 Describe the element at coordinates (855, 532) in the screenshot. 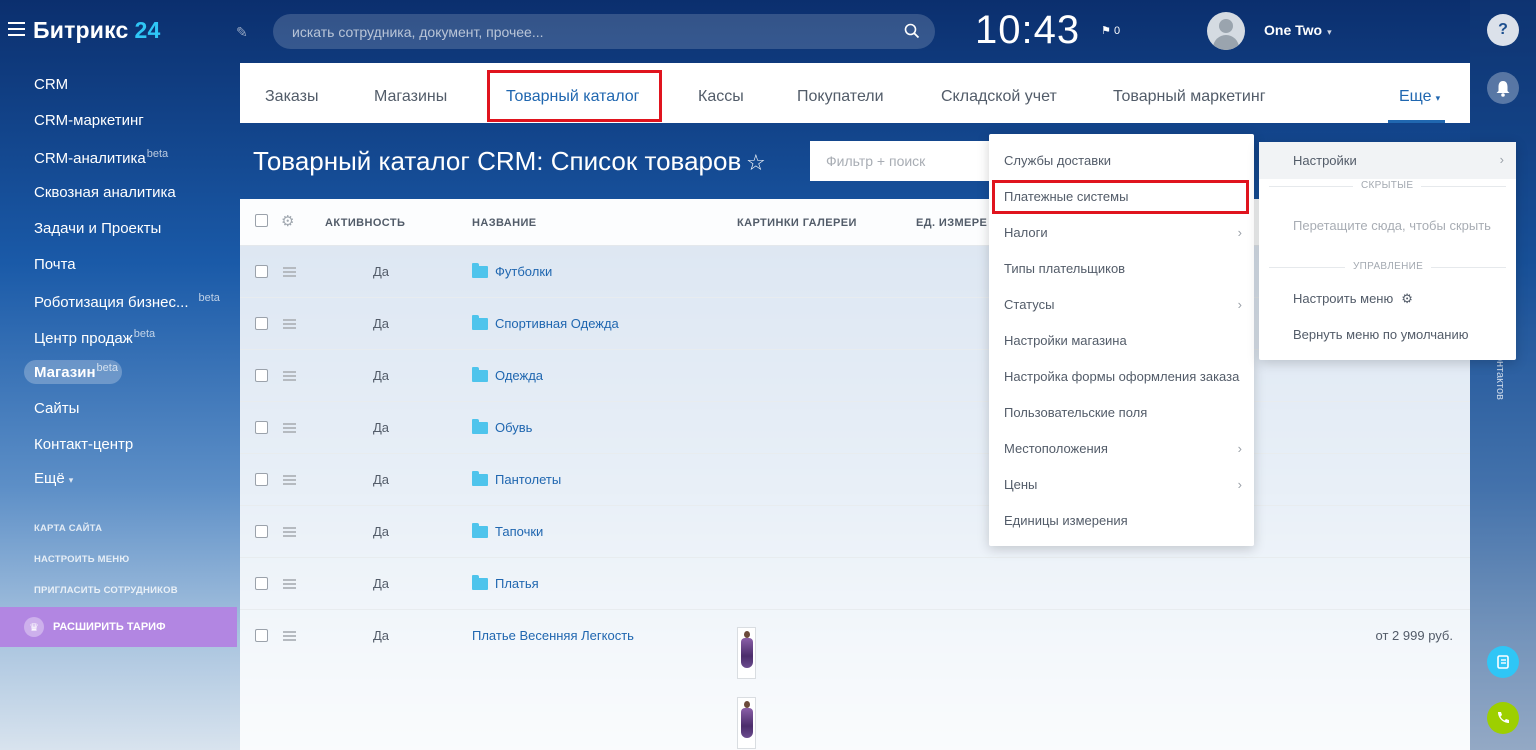

I see `table-row: Да Тапочки` at that location.